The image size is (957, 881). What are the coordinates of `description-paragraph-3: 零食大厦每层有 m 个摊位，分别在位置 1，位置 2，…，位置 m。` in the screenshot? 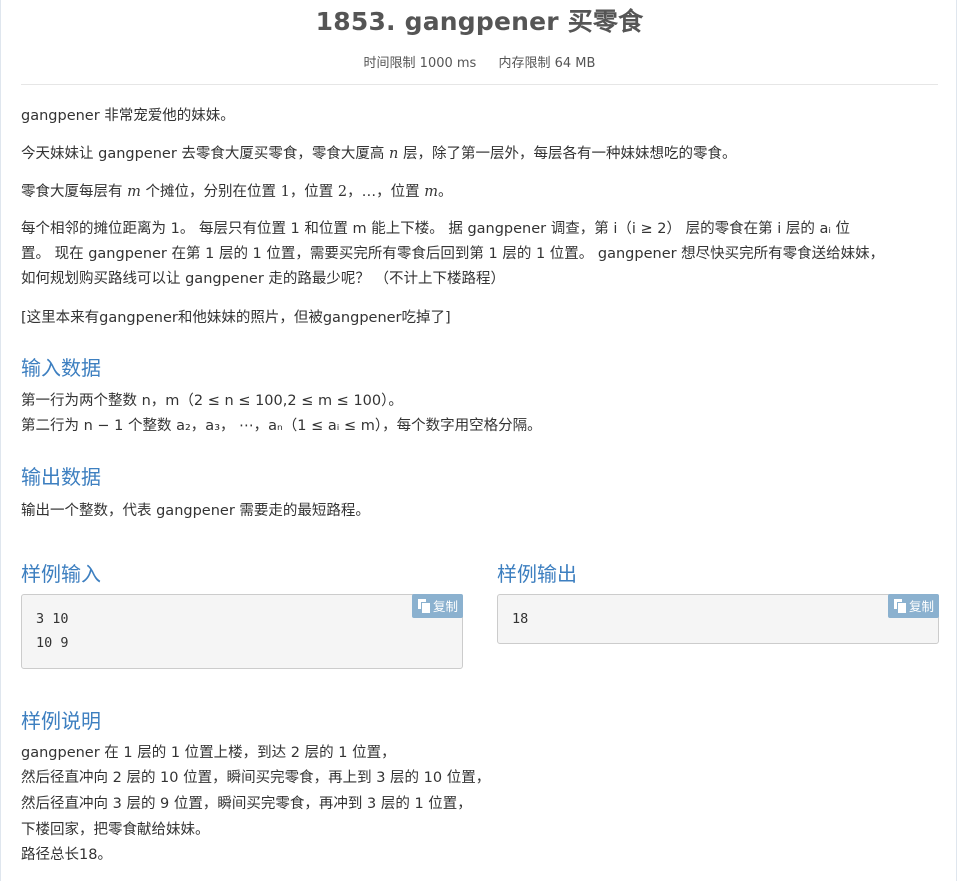 It's located at (237, 192).